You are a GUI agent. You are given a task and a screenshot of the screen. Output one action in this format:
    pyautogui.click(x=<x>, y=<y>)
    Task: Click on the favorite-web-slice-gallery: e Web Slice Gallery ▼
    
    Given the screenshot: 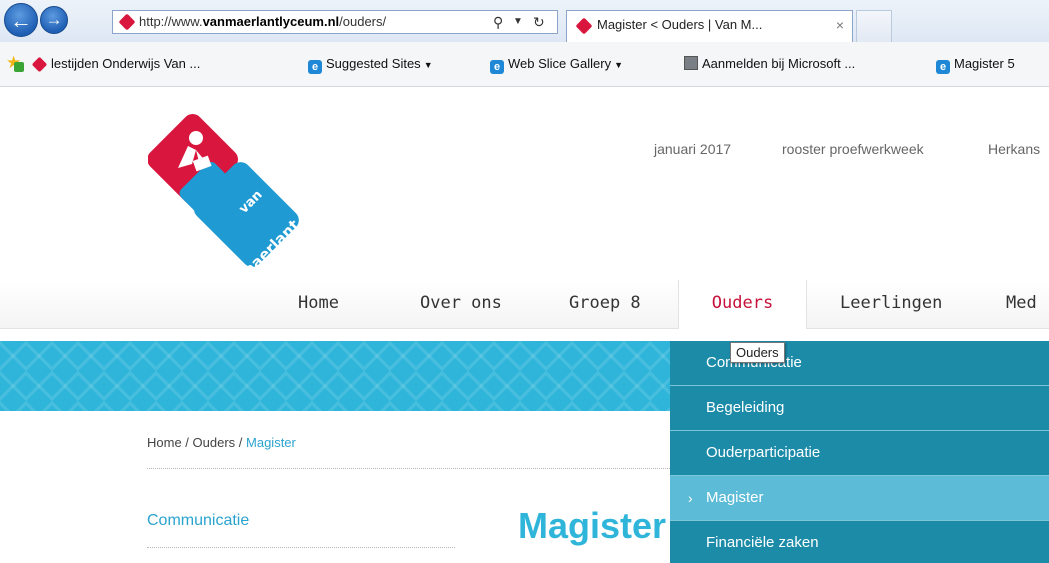 What is the action you would take?
    pyautogui.click(x=556, y=65)
    